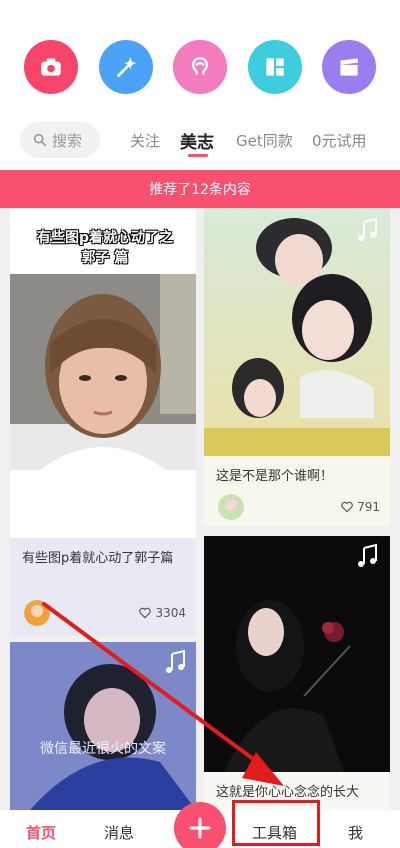 This screenshot has height=848, width=400. I want to click on create-button, so click(200, 825).